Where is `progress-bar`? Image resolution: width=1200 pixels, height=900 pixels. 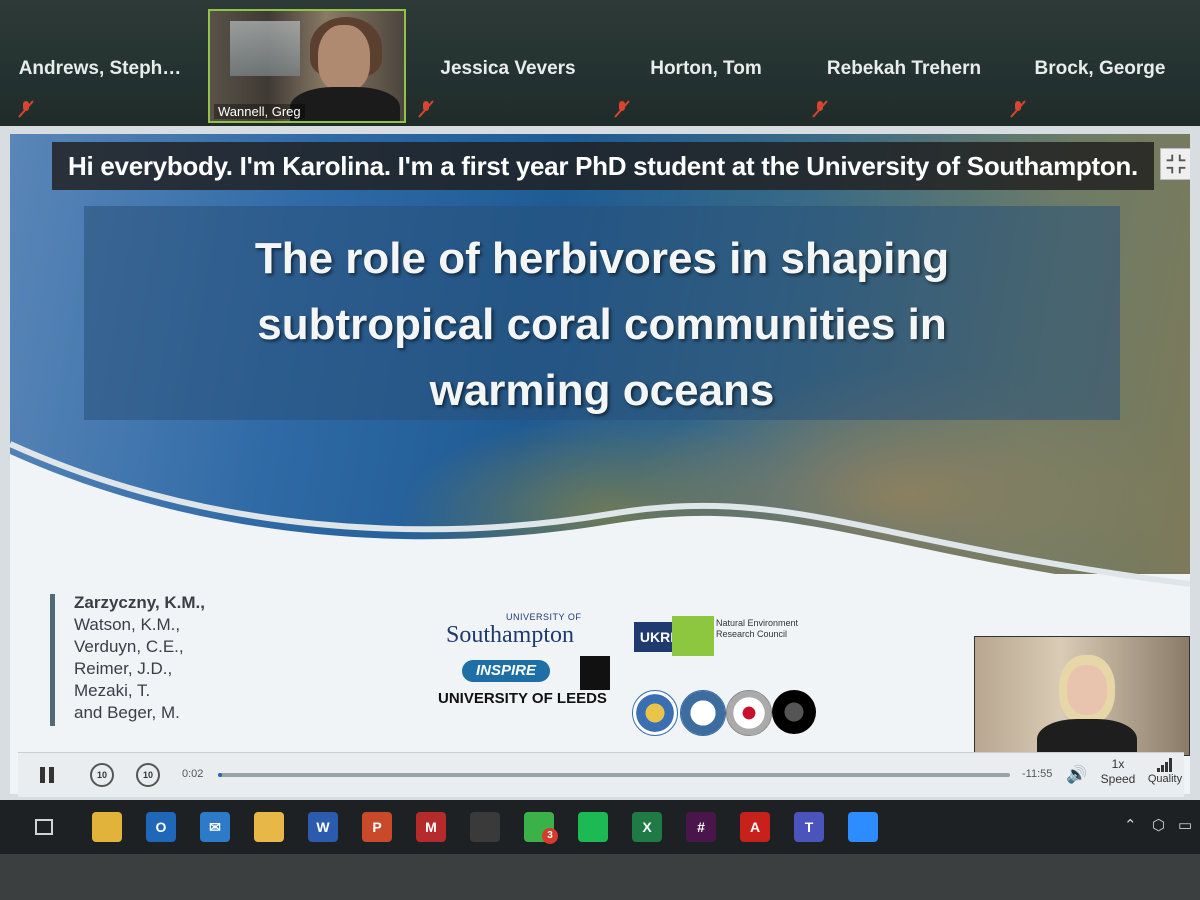
progress-bar is located at coordinates (614, 775).